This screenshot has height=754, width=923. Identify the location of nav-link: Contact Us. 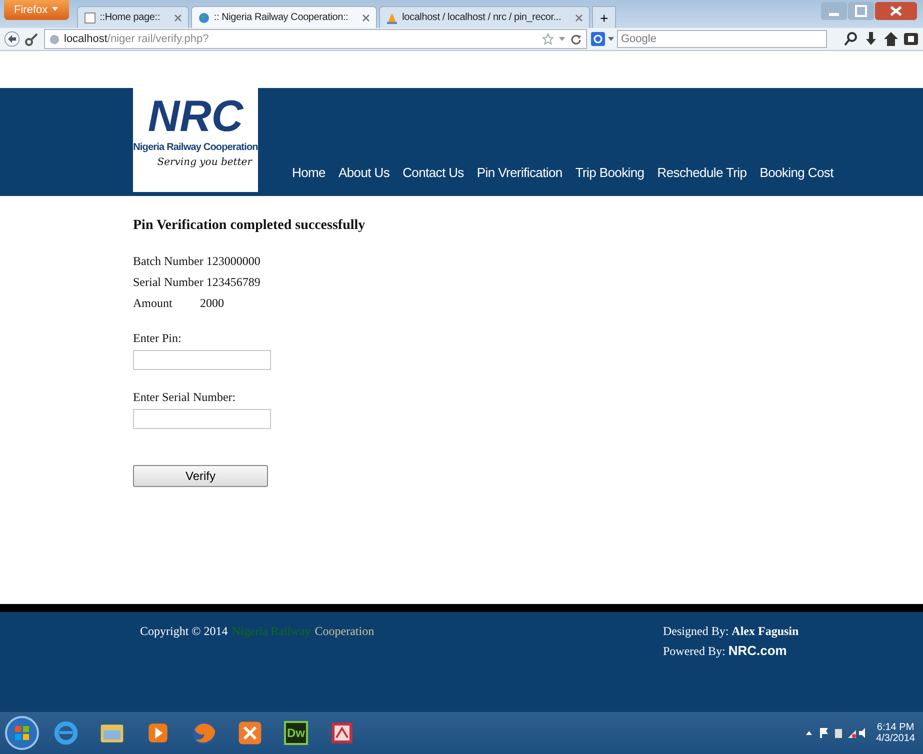
(433, 172).